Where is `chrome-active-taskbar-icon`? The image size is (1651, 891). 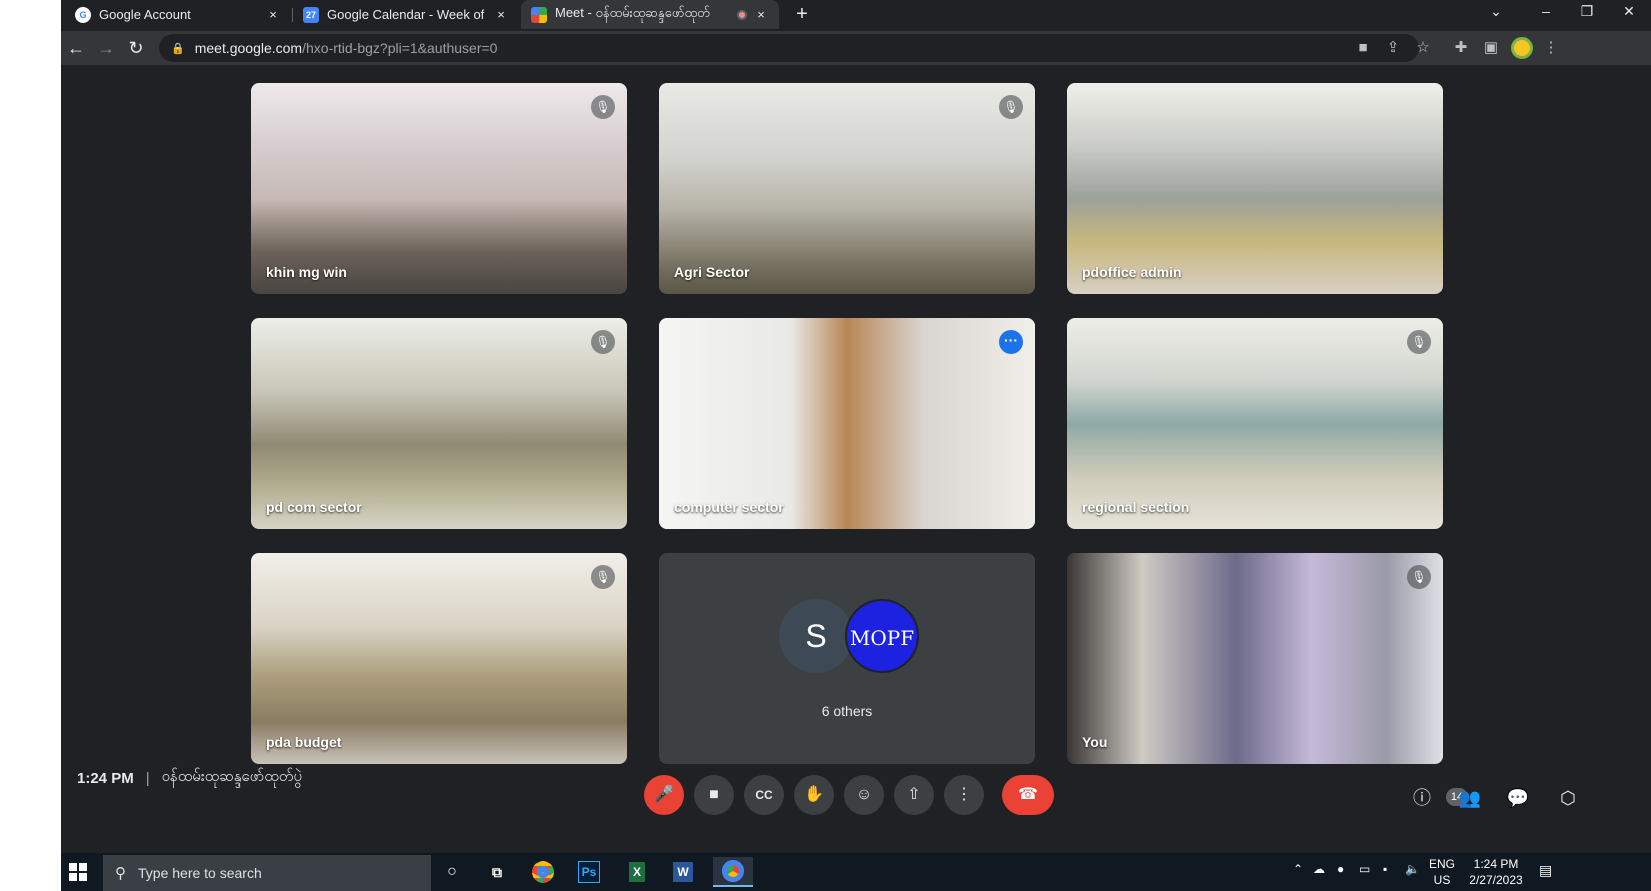 chrome-active-taskbar-icon is located at coordinates (733, 872).